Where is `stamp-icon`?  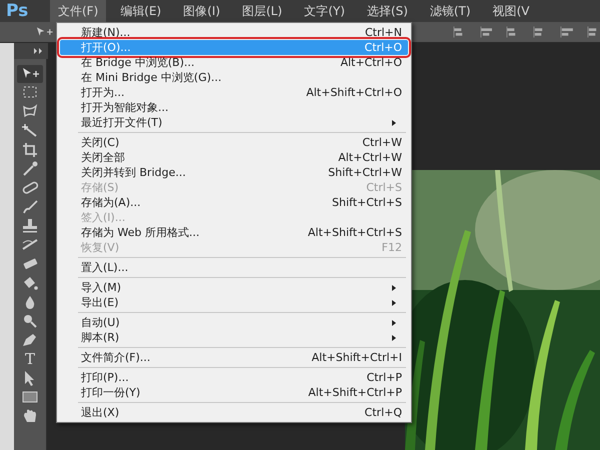
stamp-icon is located at coordinates (30, 226).